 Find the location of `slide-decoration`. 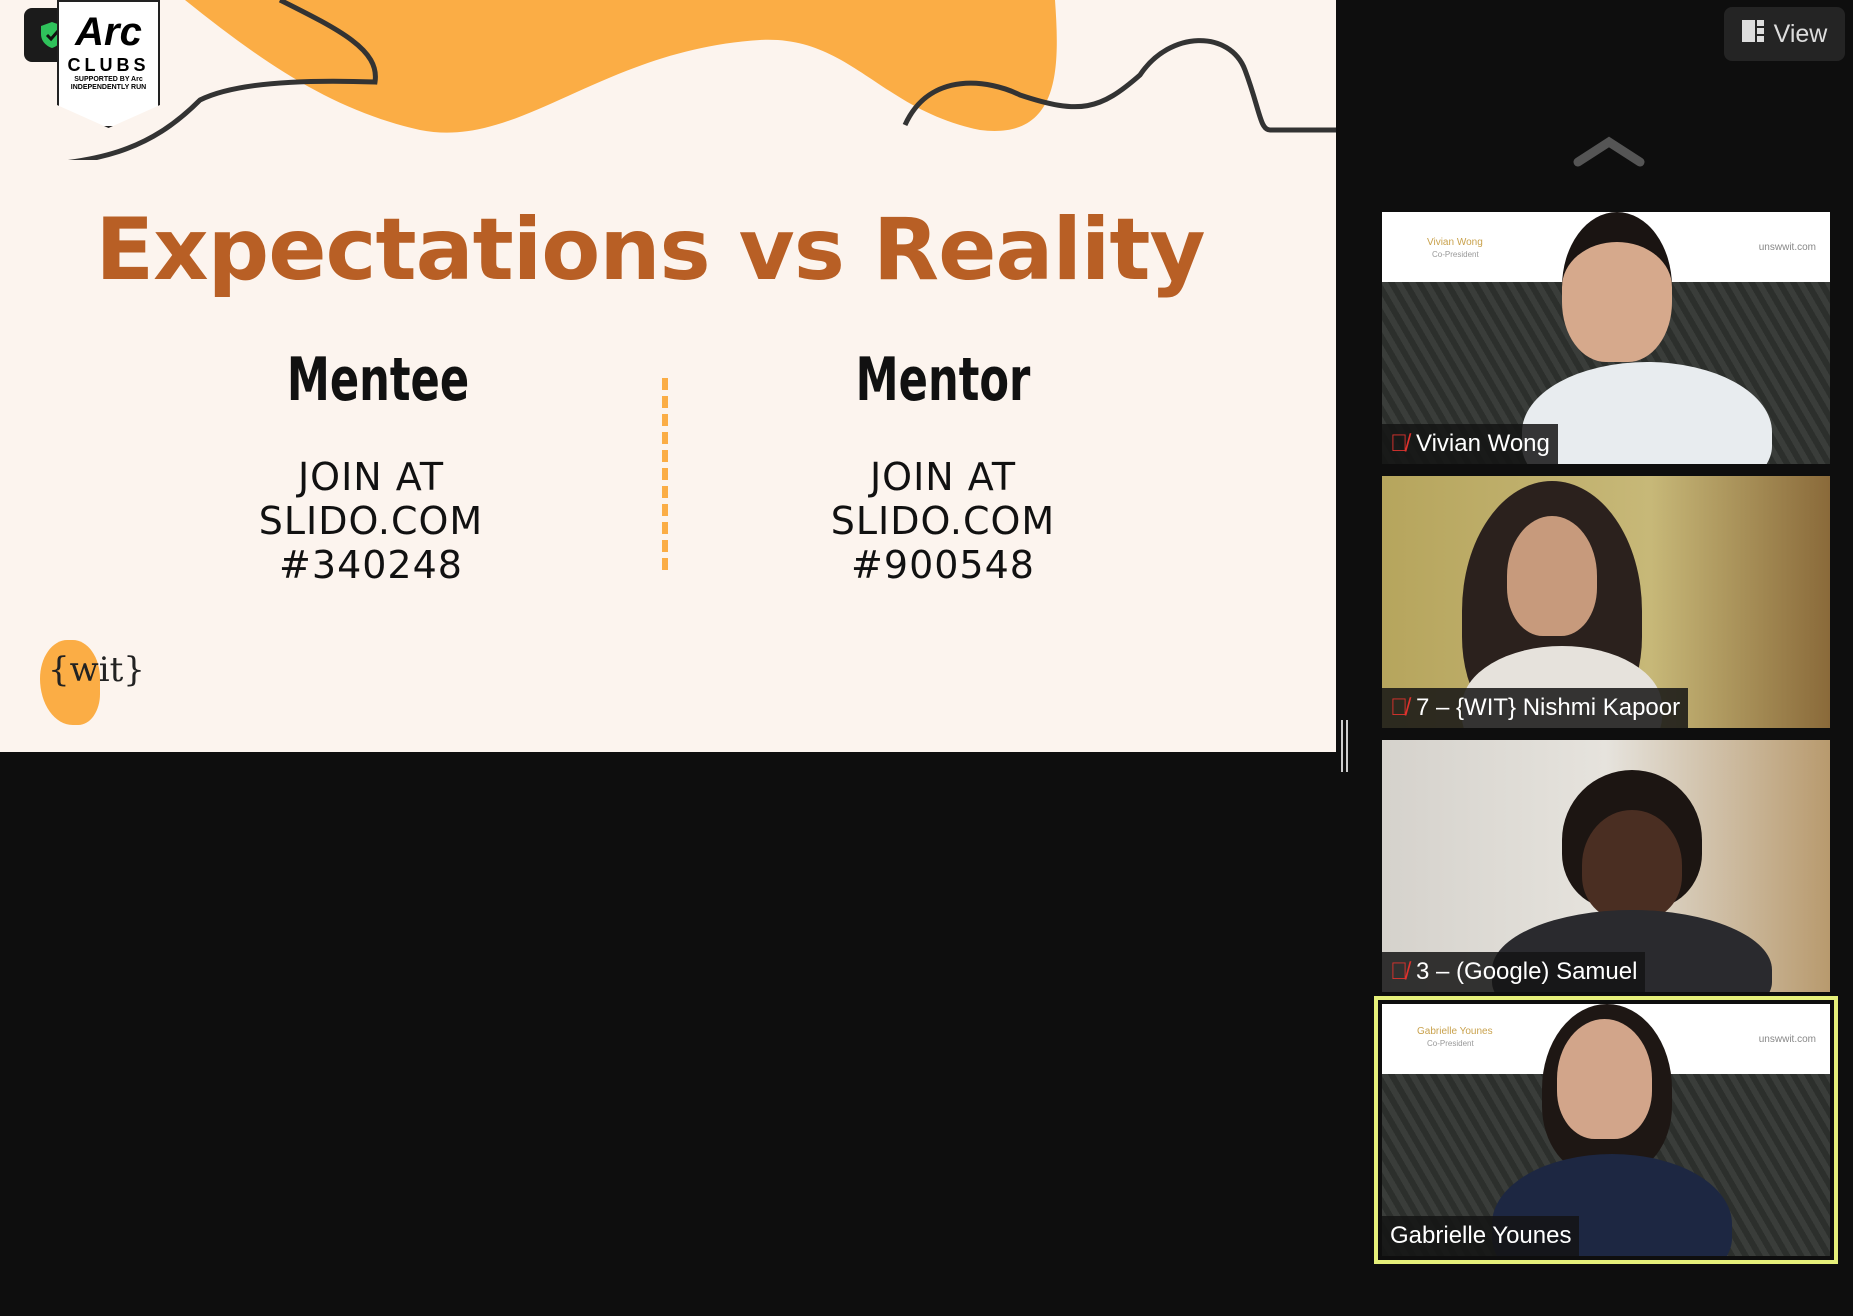

slide-decoration is located at coordinates (701, 80).